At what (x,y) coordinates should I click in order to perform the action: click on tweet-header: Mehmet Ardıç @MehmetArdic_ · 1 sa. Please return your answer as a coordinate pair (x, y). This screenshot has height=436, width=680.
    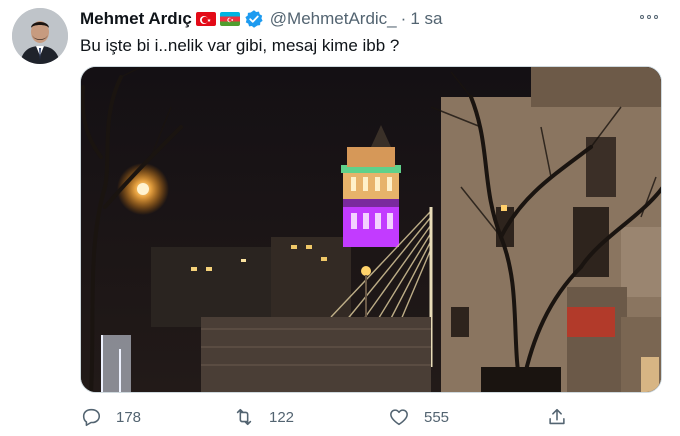
    Looking at the image, I should click on (365, 19).